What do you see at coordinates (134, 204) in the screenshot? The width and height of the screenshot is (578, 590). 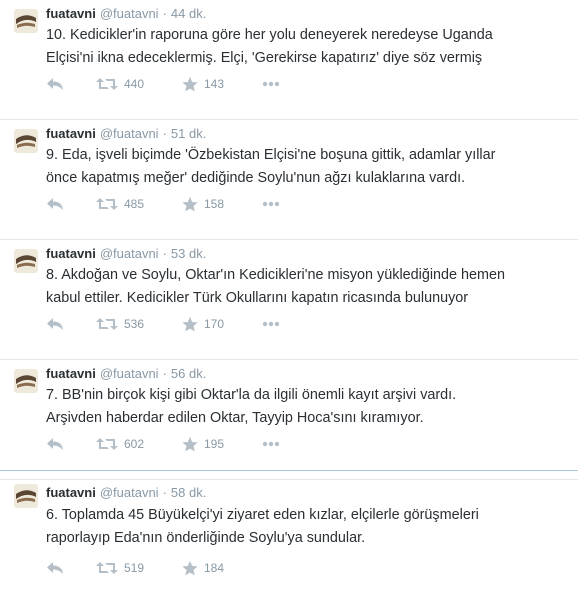 I see `retweet-count: 485` at bounding box center [134, 204].